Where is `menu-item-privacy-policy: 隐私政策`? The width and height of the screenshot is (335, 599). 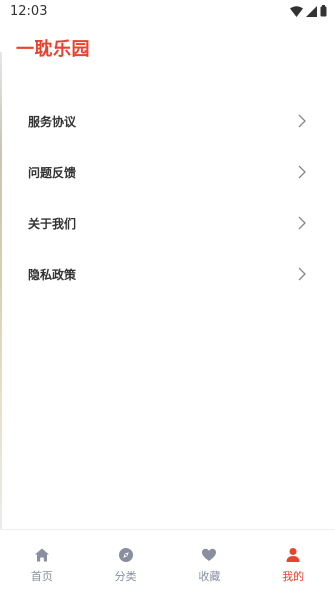 menu-item-privacy-policy: 隐私政策 is located at coordinates (167, 274).